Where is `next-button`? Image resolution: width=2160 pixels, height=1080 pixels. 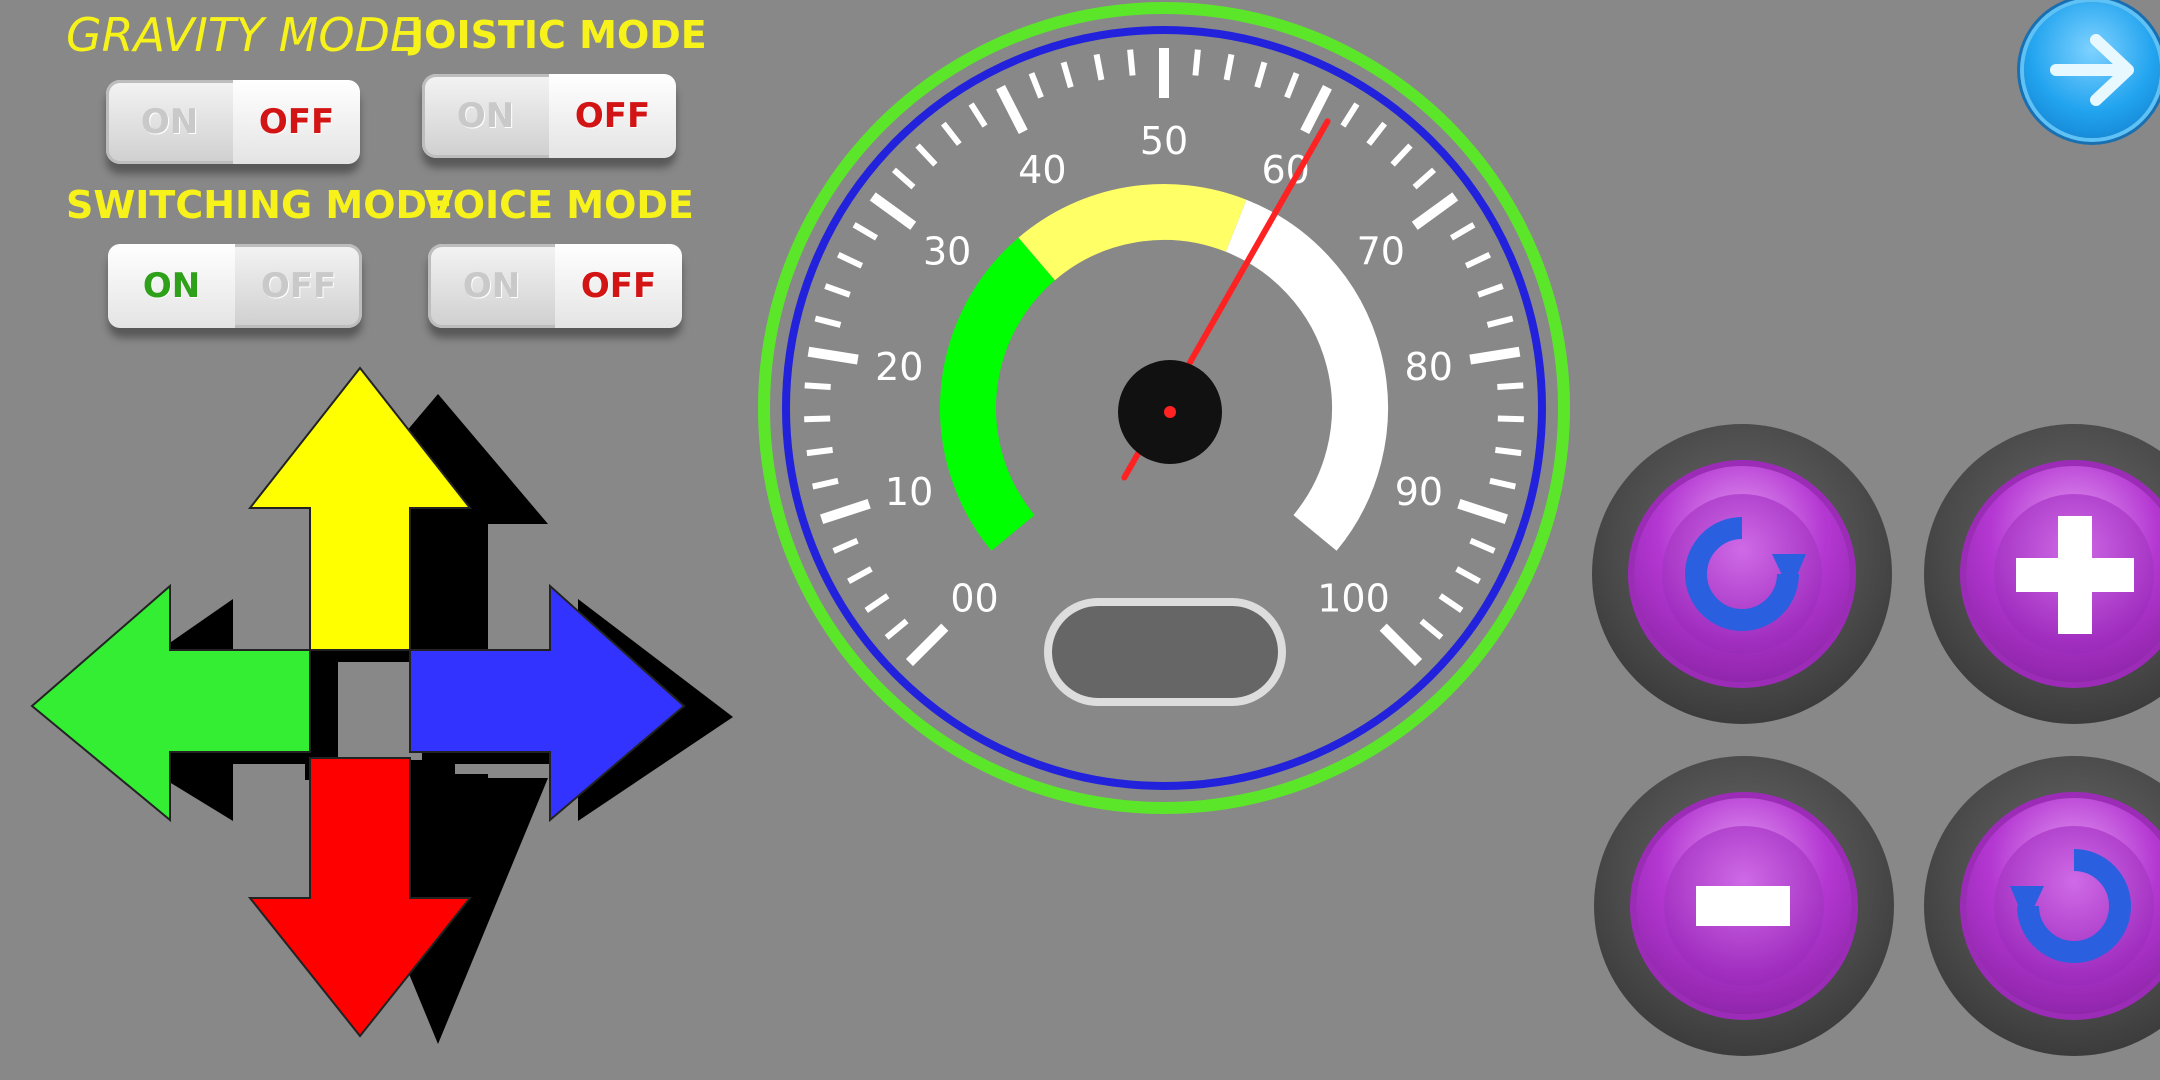
next-button is located at coordinates (2092, 70).